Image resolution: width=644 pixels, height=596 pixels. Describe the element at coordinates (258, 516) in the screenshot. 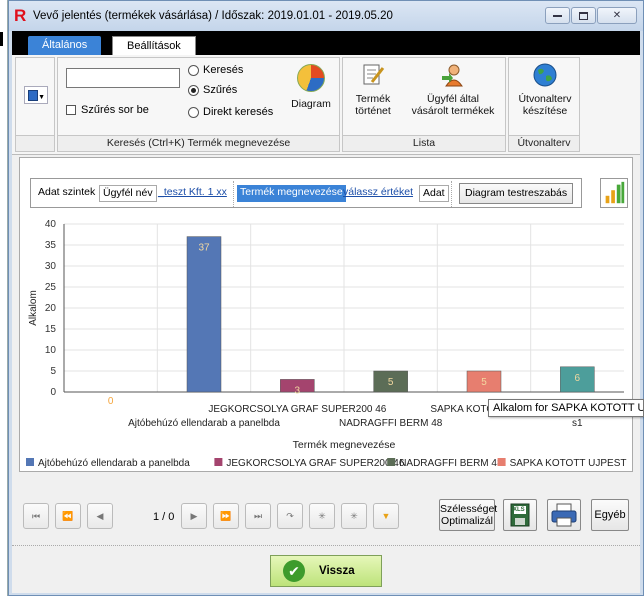

I see `nav-last-button: ⏭` at that location.